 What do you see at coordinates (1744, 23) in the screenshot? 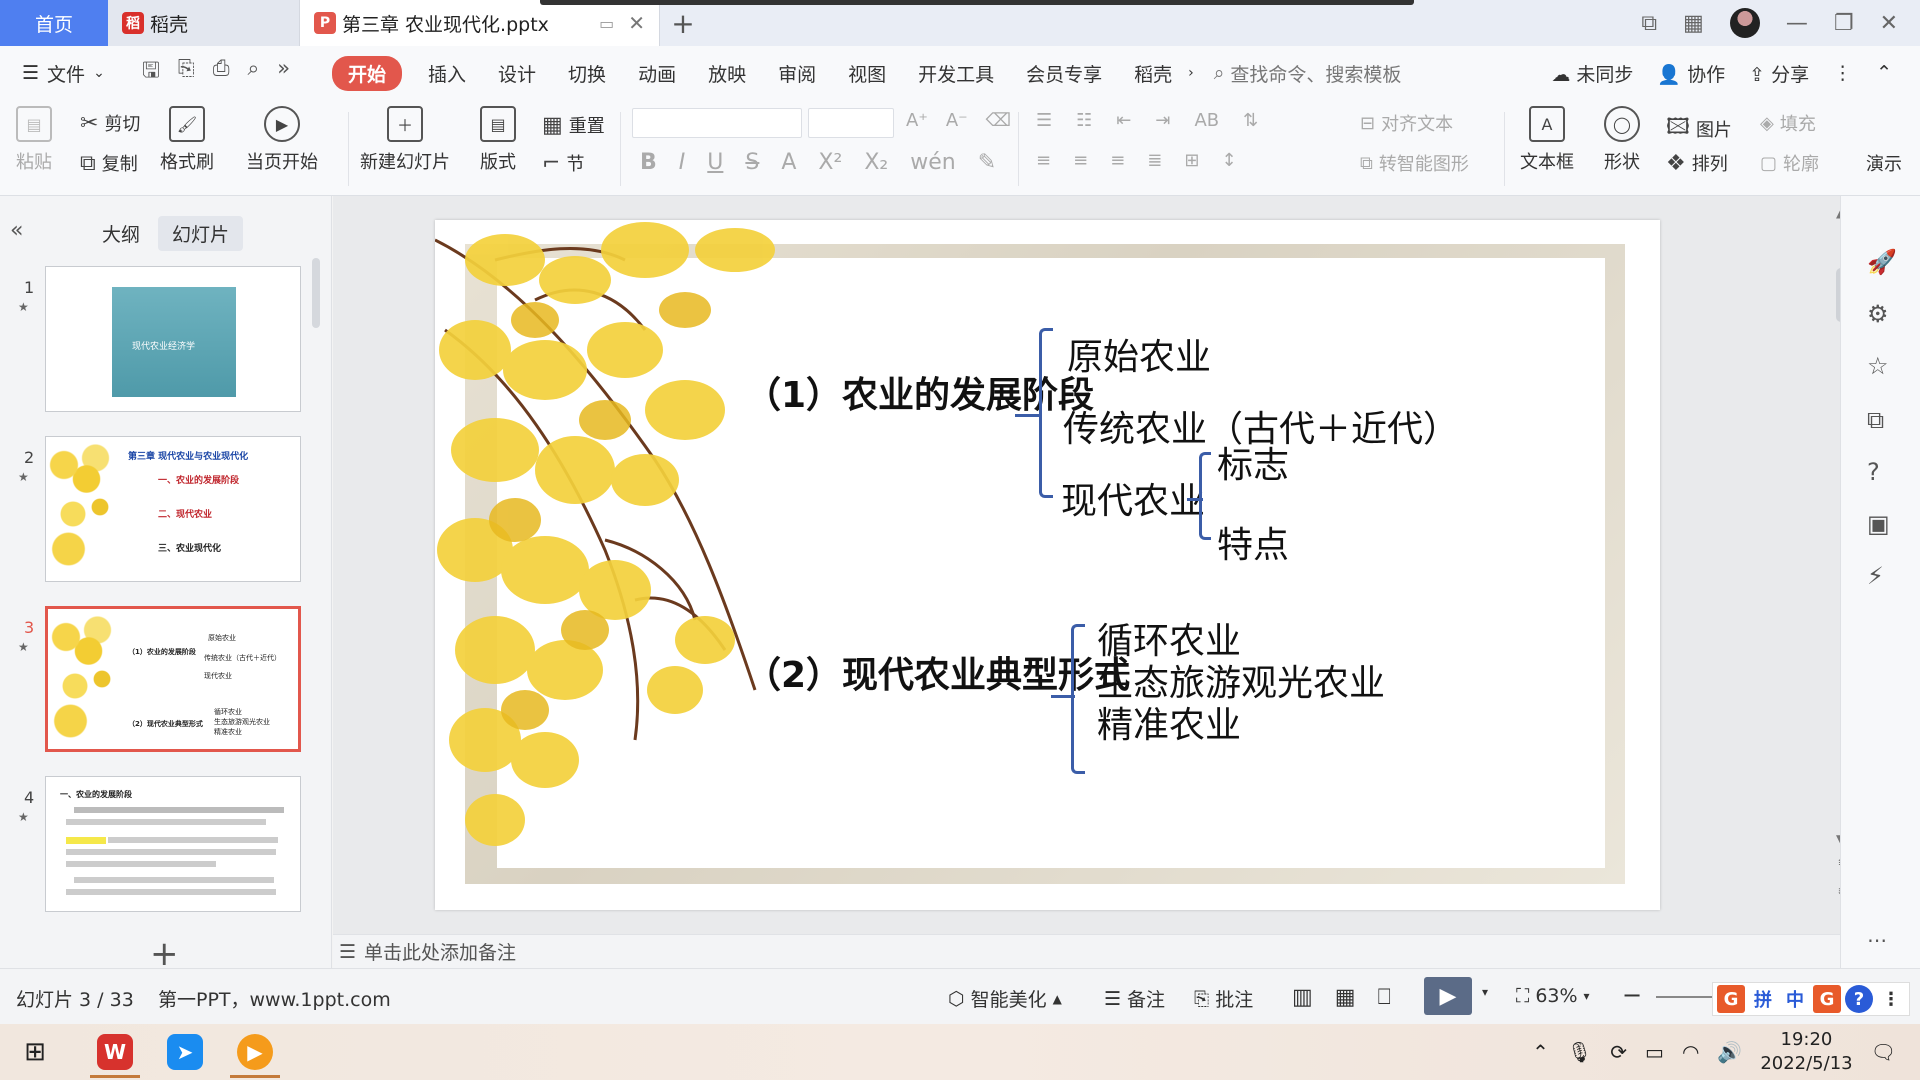
I see `avatar` at bounding box center [1744, 23].